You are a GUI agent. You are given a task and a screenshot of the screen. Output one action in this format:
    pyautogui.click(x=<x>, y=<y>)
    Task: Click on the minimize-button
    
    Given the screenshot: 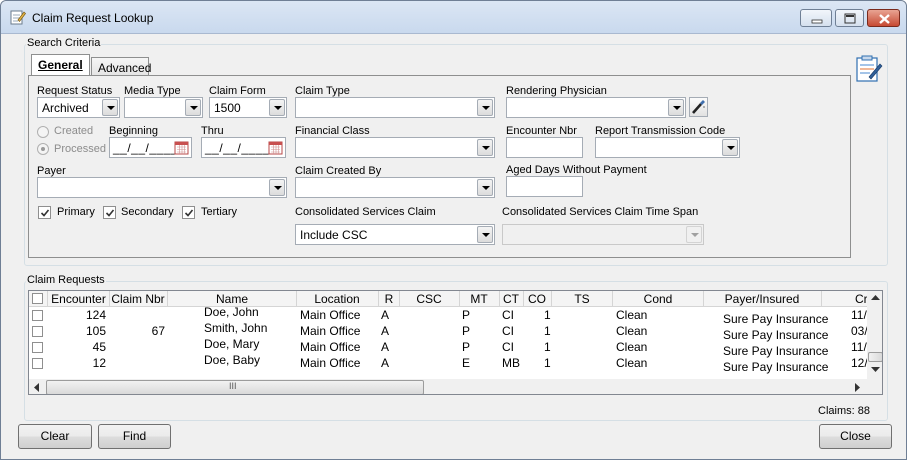 What is the action you would take?
    pyautogui.click(x=816, y=18)
    